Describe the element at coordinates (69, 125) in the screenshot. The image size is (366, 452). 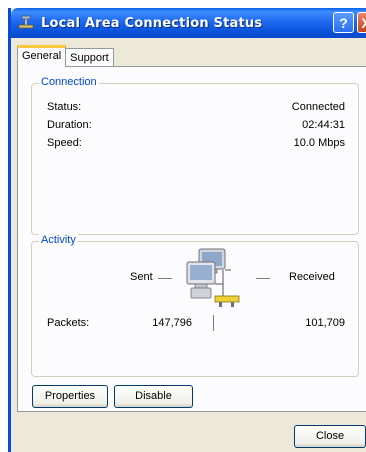
I see `duration-label: Duration:` at that location.